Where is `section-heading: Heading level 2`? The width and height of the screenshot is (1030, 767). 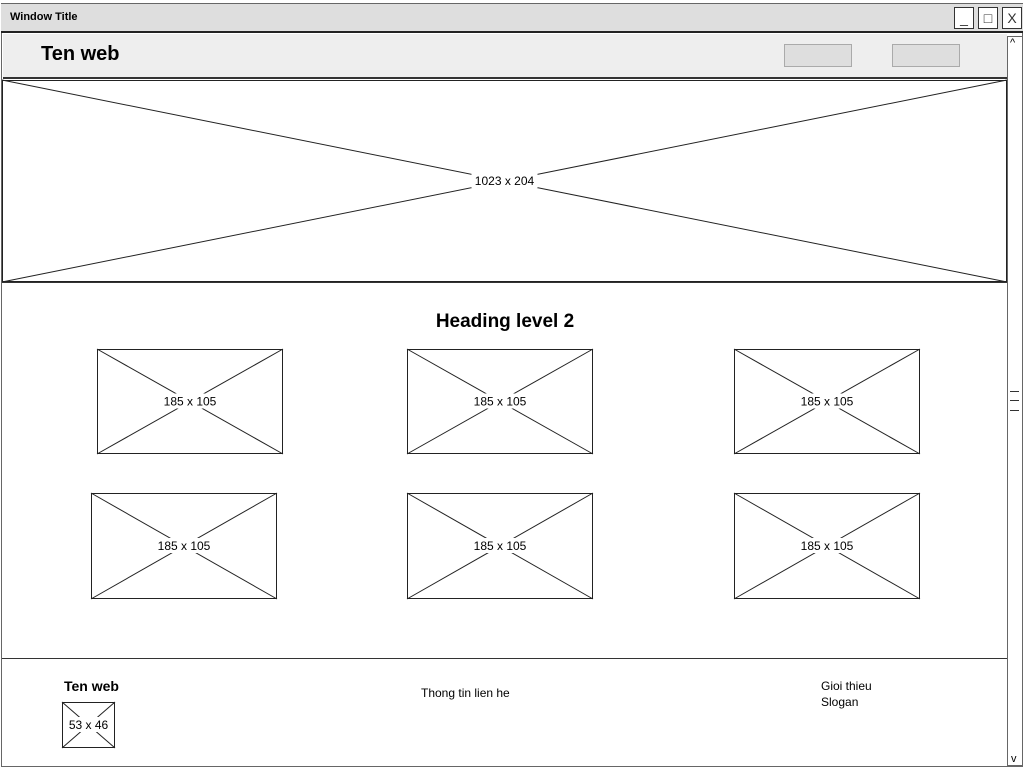 section-heading: Heading level 2 is located at coordinates (505, 321).